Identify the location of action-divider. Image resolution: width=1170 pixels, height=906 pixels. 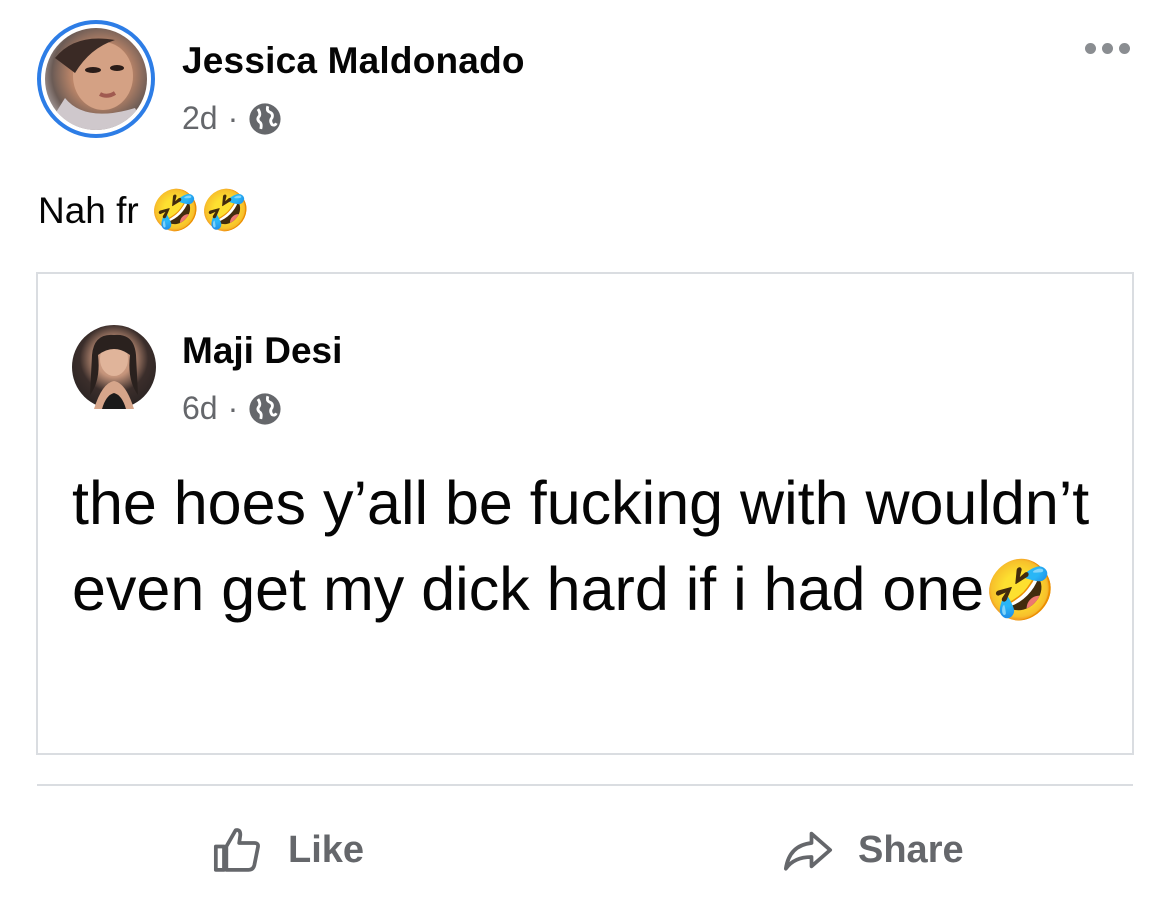
(585, 785).